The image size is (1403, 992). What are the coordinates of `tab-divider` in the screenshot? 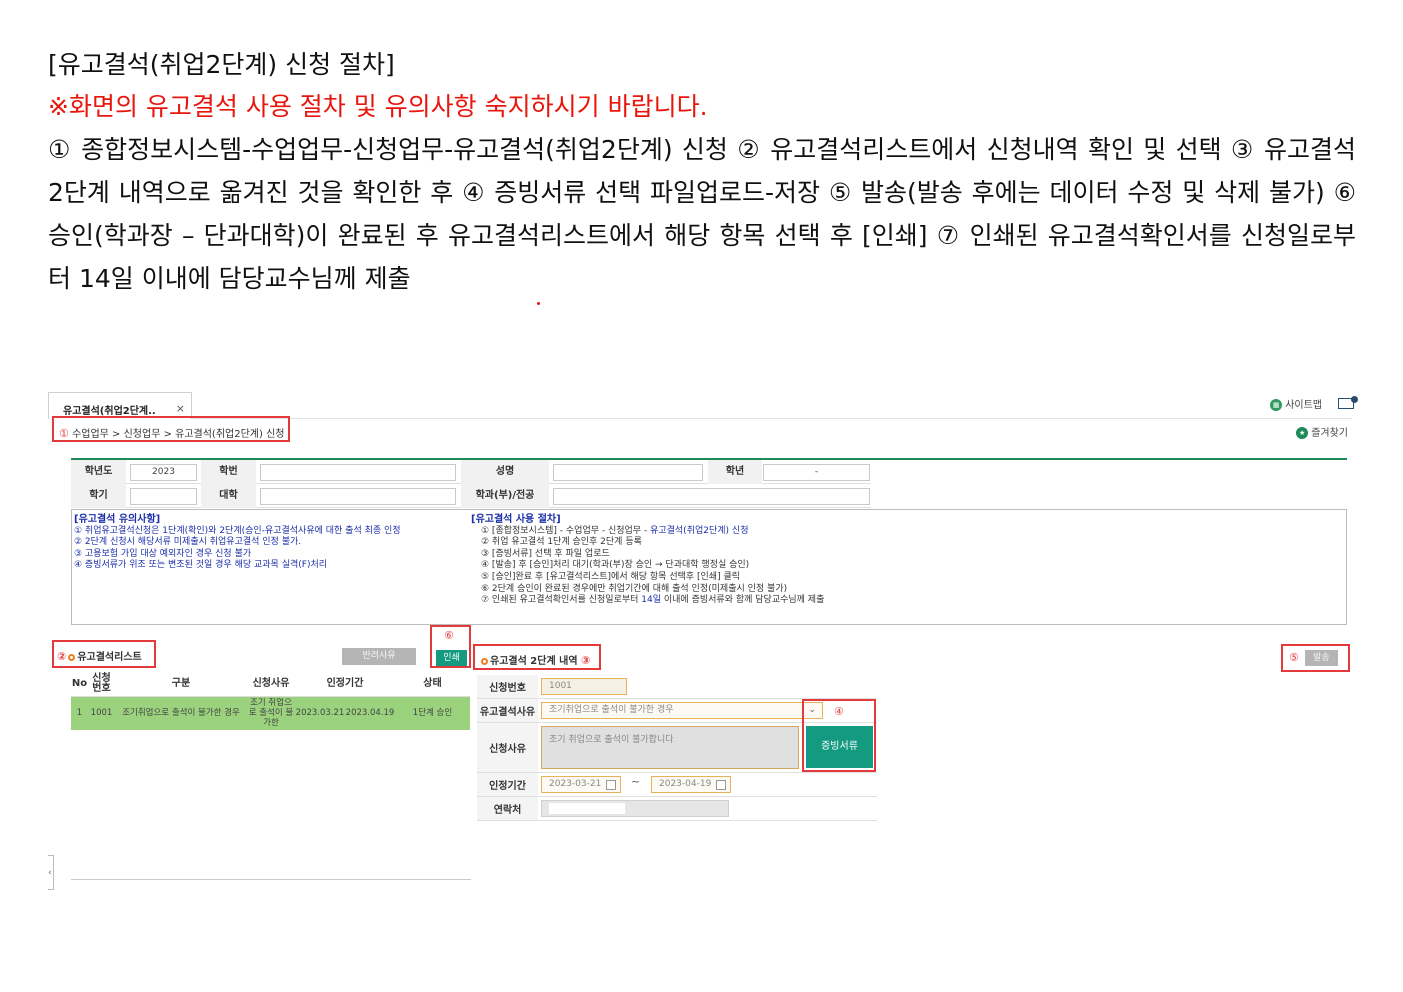 It's located at (772, 418).